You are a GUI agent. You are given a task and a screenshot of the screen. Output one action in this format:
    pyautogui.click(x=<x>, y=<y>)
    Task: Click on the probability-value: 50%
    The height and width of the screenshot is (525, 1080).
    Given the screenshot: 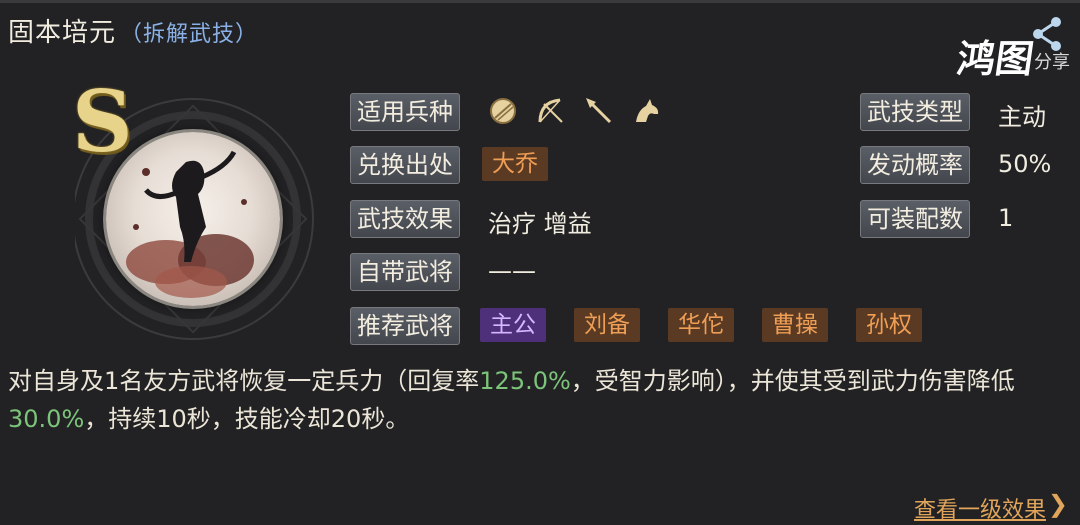 What is the action you would take?
    pyautogui.click(x=1025, y=164)
    